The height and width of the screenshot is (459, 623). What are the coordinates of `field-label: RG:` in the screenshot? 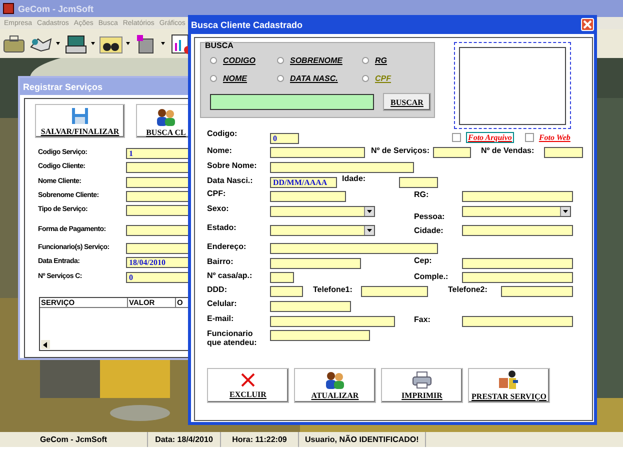 It's located at (421, 194).